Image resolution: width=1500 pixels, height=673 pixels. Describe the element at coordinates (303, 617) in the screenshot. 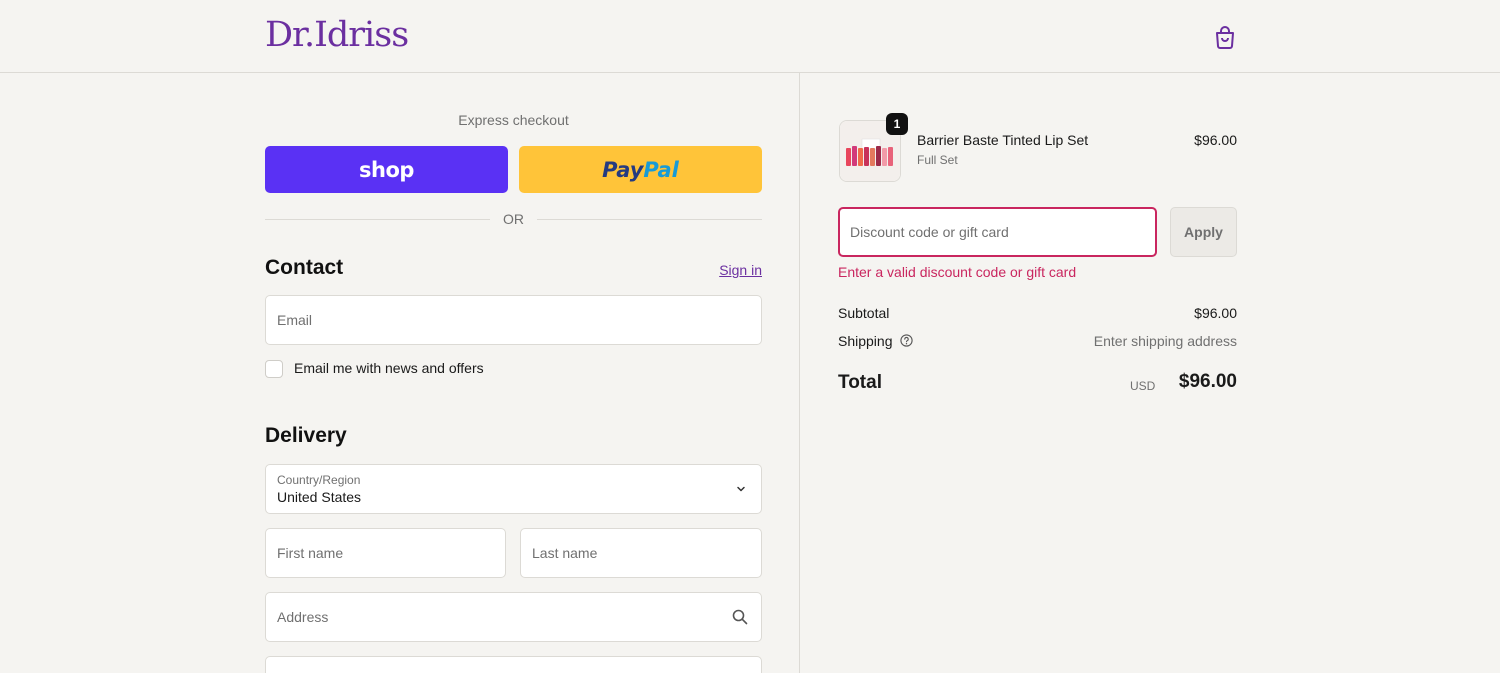

I see `address-placeholder: Address` at that location.